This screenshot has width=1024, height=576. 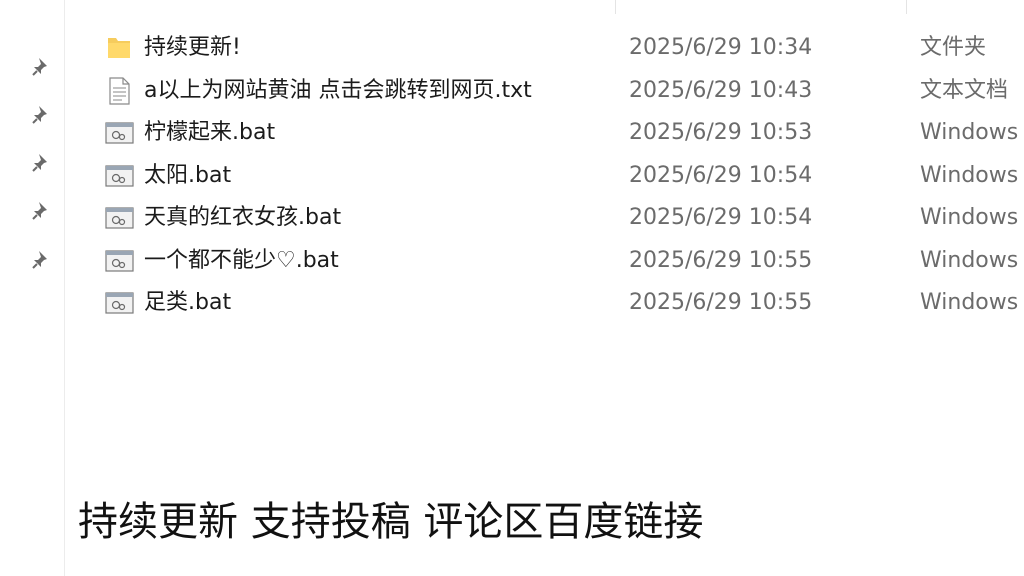 I want to click on file-date: 2025/6/29 10:53, so click(x=721, y=132).